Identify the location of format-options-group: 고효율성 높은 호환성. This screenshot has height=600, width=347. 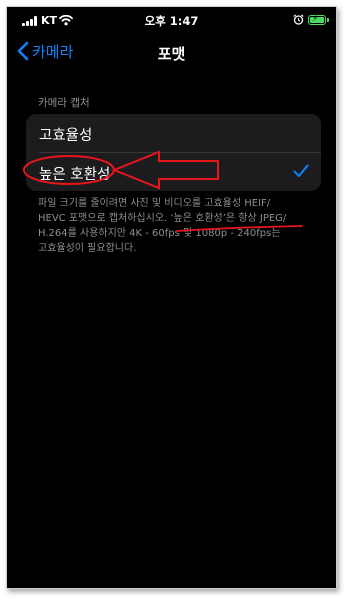
(173, 152).